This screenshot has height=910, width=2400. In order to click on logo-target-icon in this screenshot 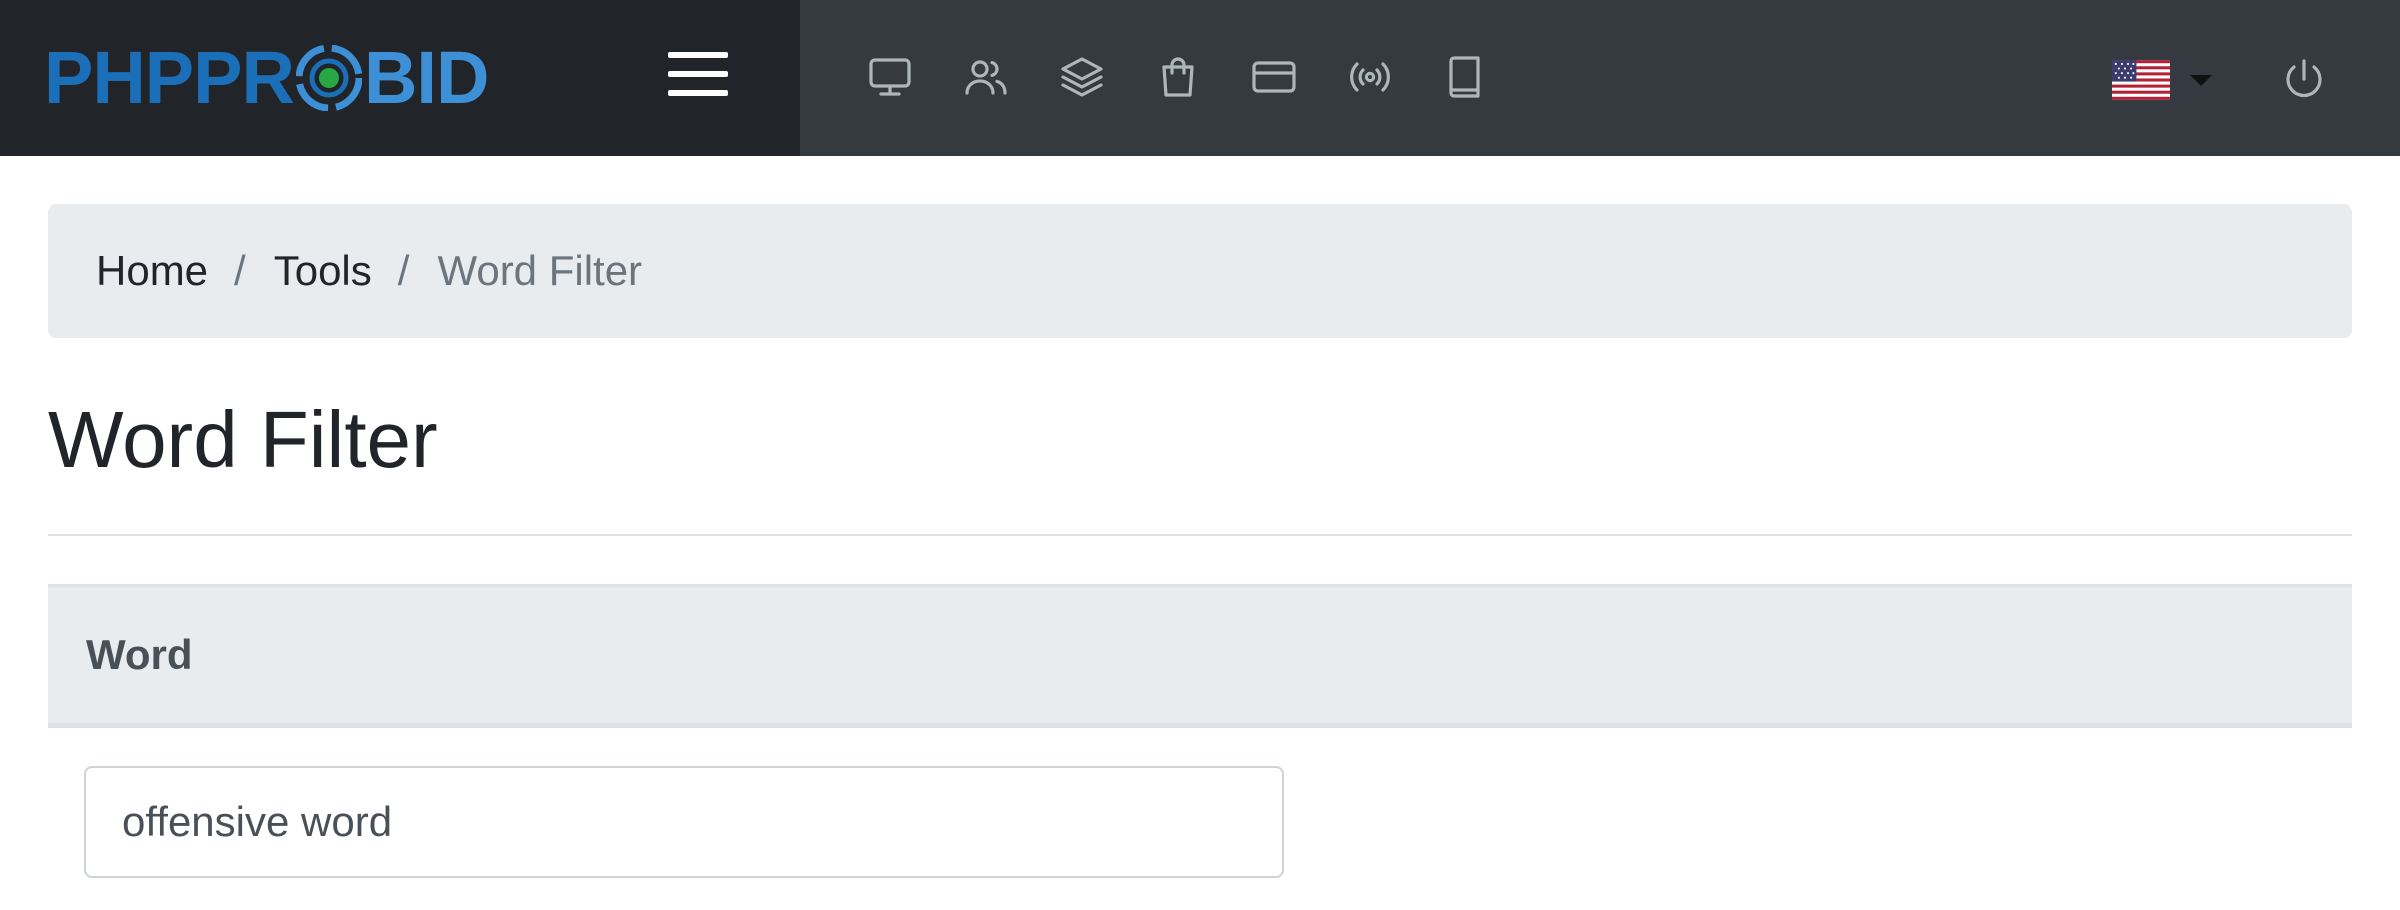, I will do `click(328, 78)`.